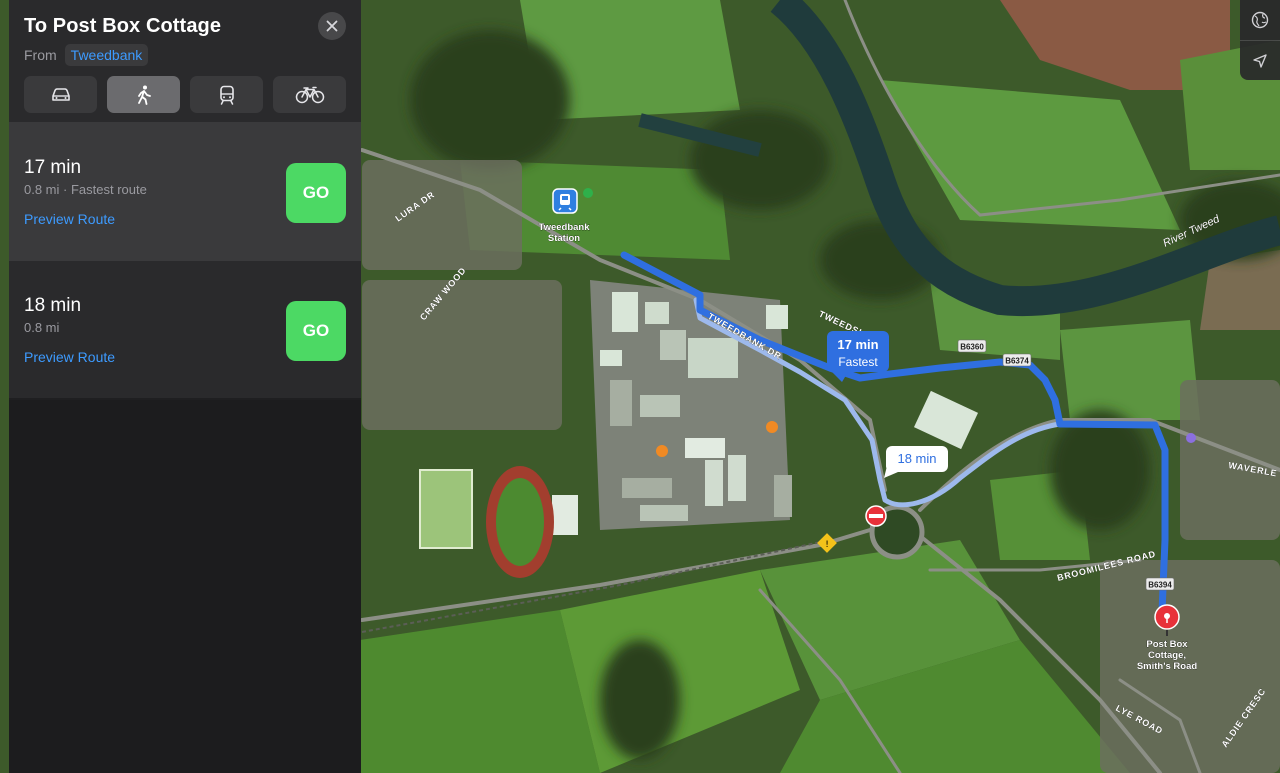 Image resolution: width=1280 pixels, height=773 pixels. Describe the element at coordinates (185, 329) in the screenshot. I see `route-option-2: 18 min 0.8 mi Preview Route GO` at that location.